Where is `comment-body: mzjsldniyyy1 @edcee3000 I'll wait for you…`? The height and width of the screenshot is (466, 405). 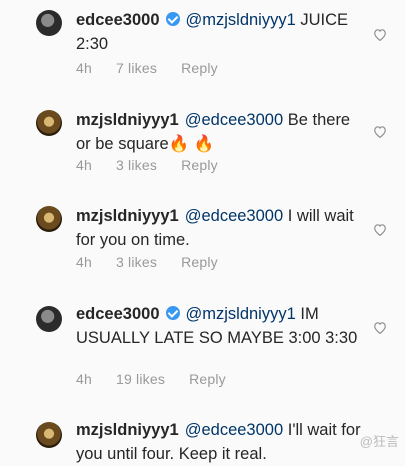
comment-body: mzjsldniyyy1 @edcee3000 I'll wait for you… is located at coordinates (221, 442).